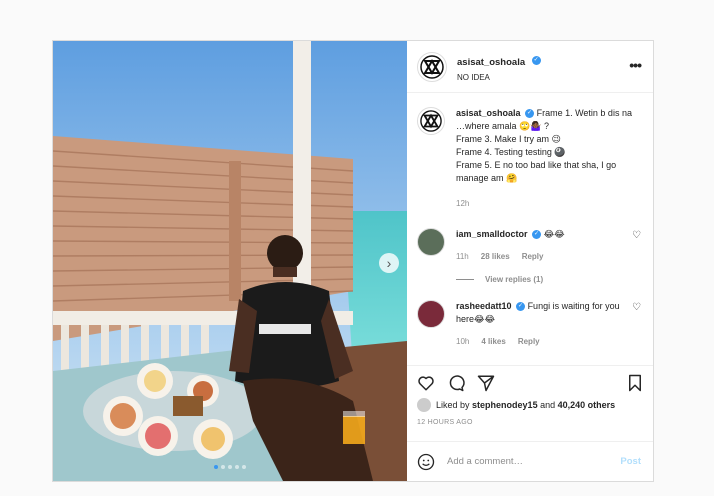 This screenshot has height=496, width=714. Describe the element at coordinates (426, 462) in the screenshot. I see `emoji-icon` at that location.